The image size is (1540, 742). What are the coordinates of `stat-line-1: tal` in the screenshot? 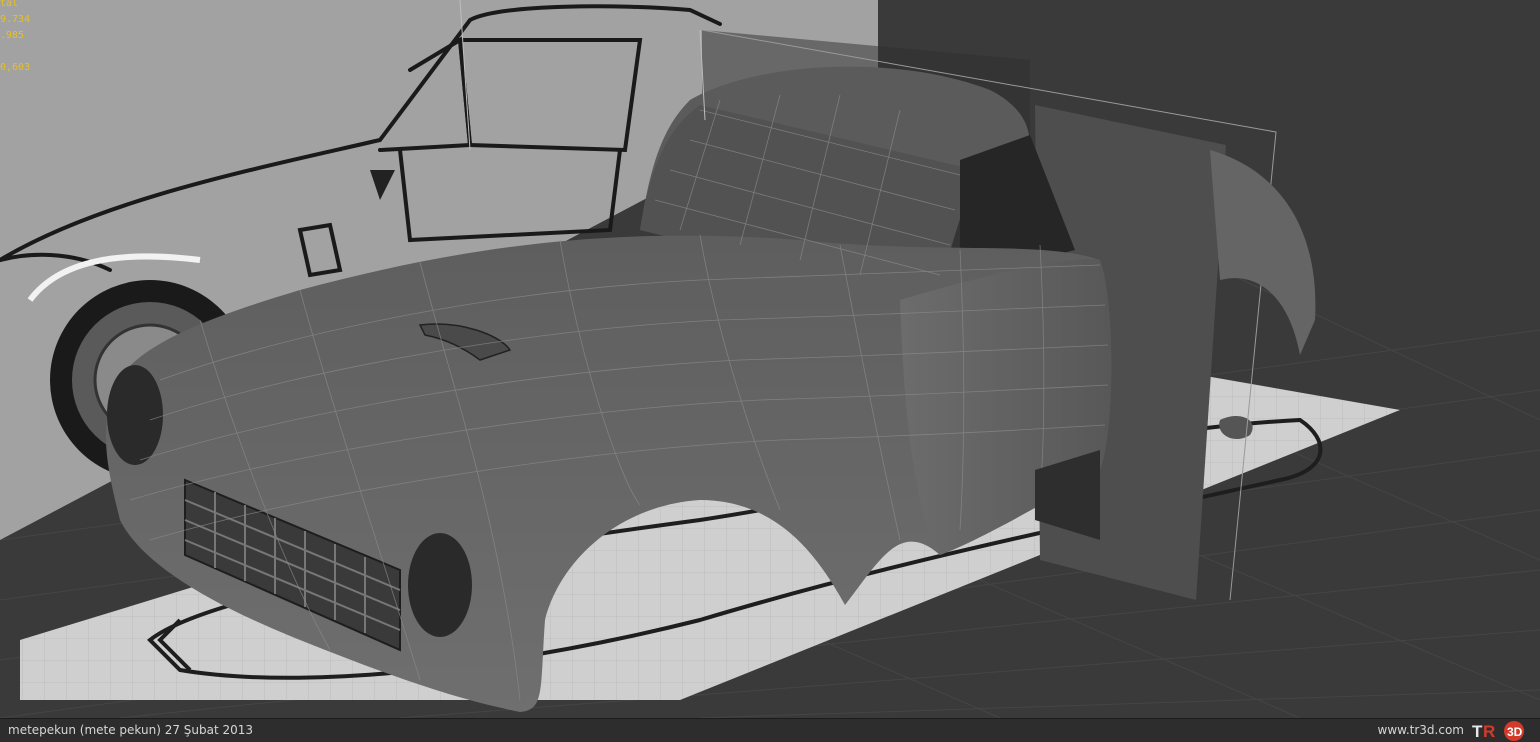 It's located at (9, 4).